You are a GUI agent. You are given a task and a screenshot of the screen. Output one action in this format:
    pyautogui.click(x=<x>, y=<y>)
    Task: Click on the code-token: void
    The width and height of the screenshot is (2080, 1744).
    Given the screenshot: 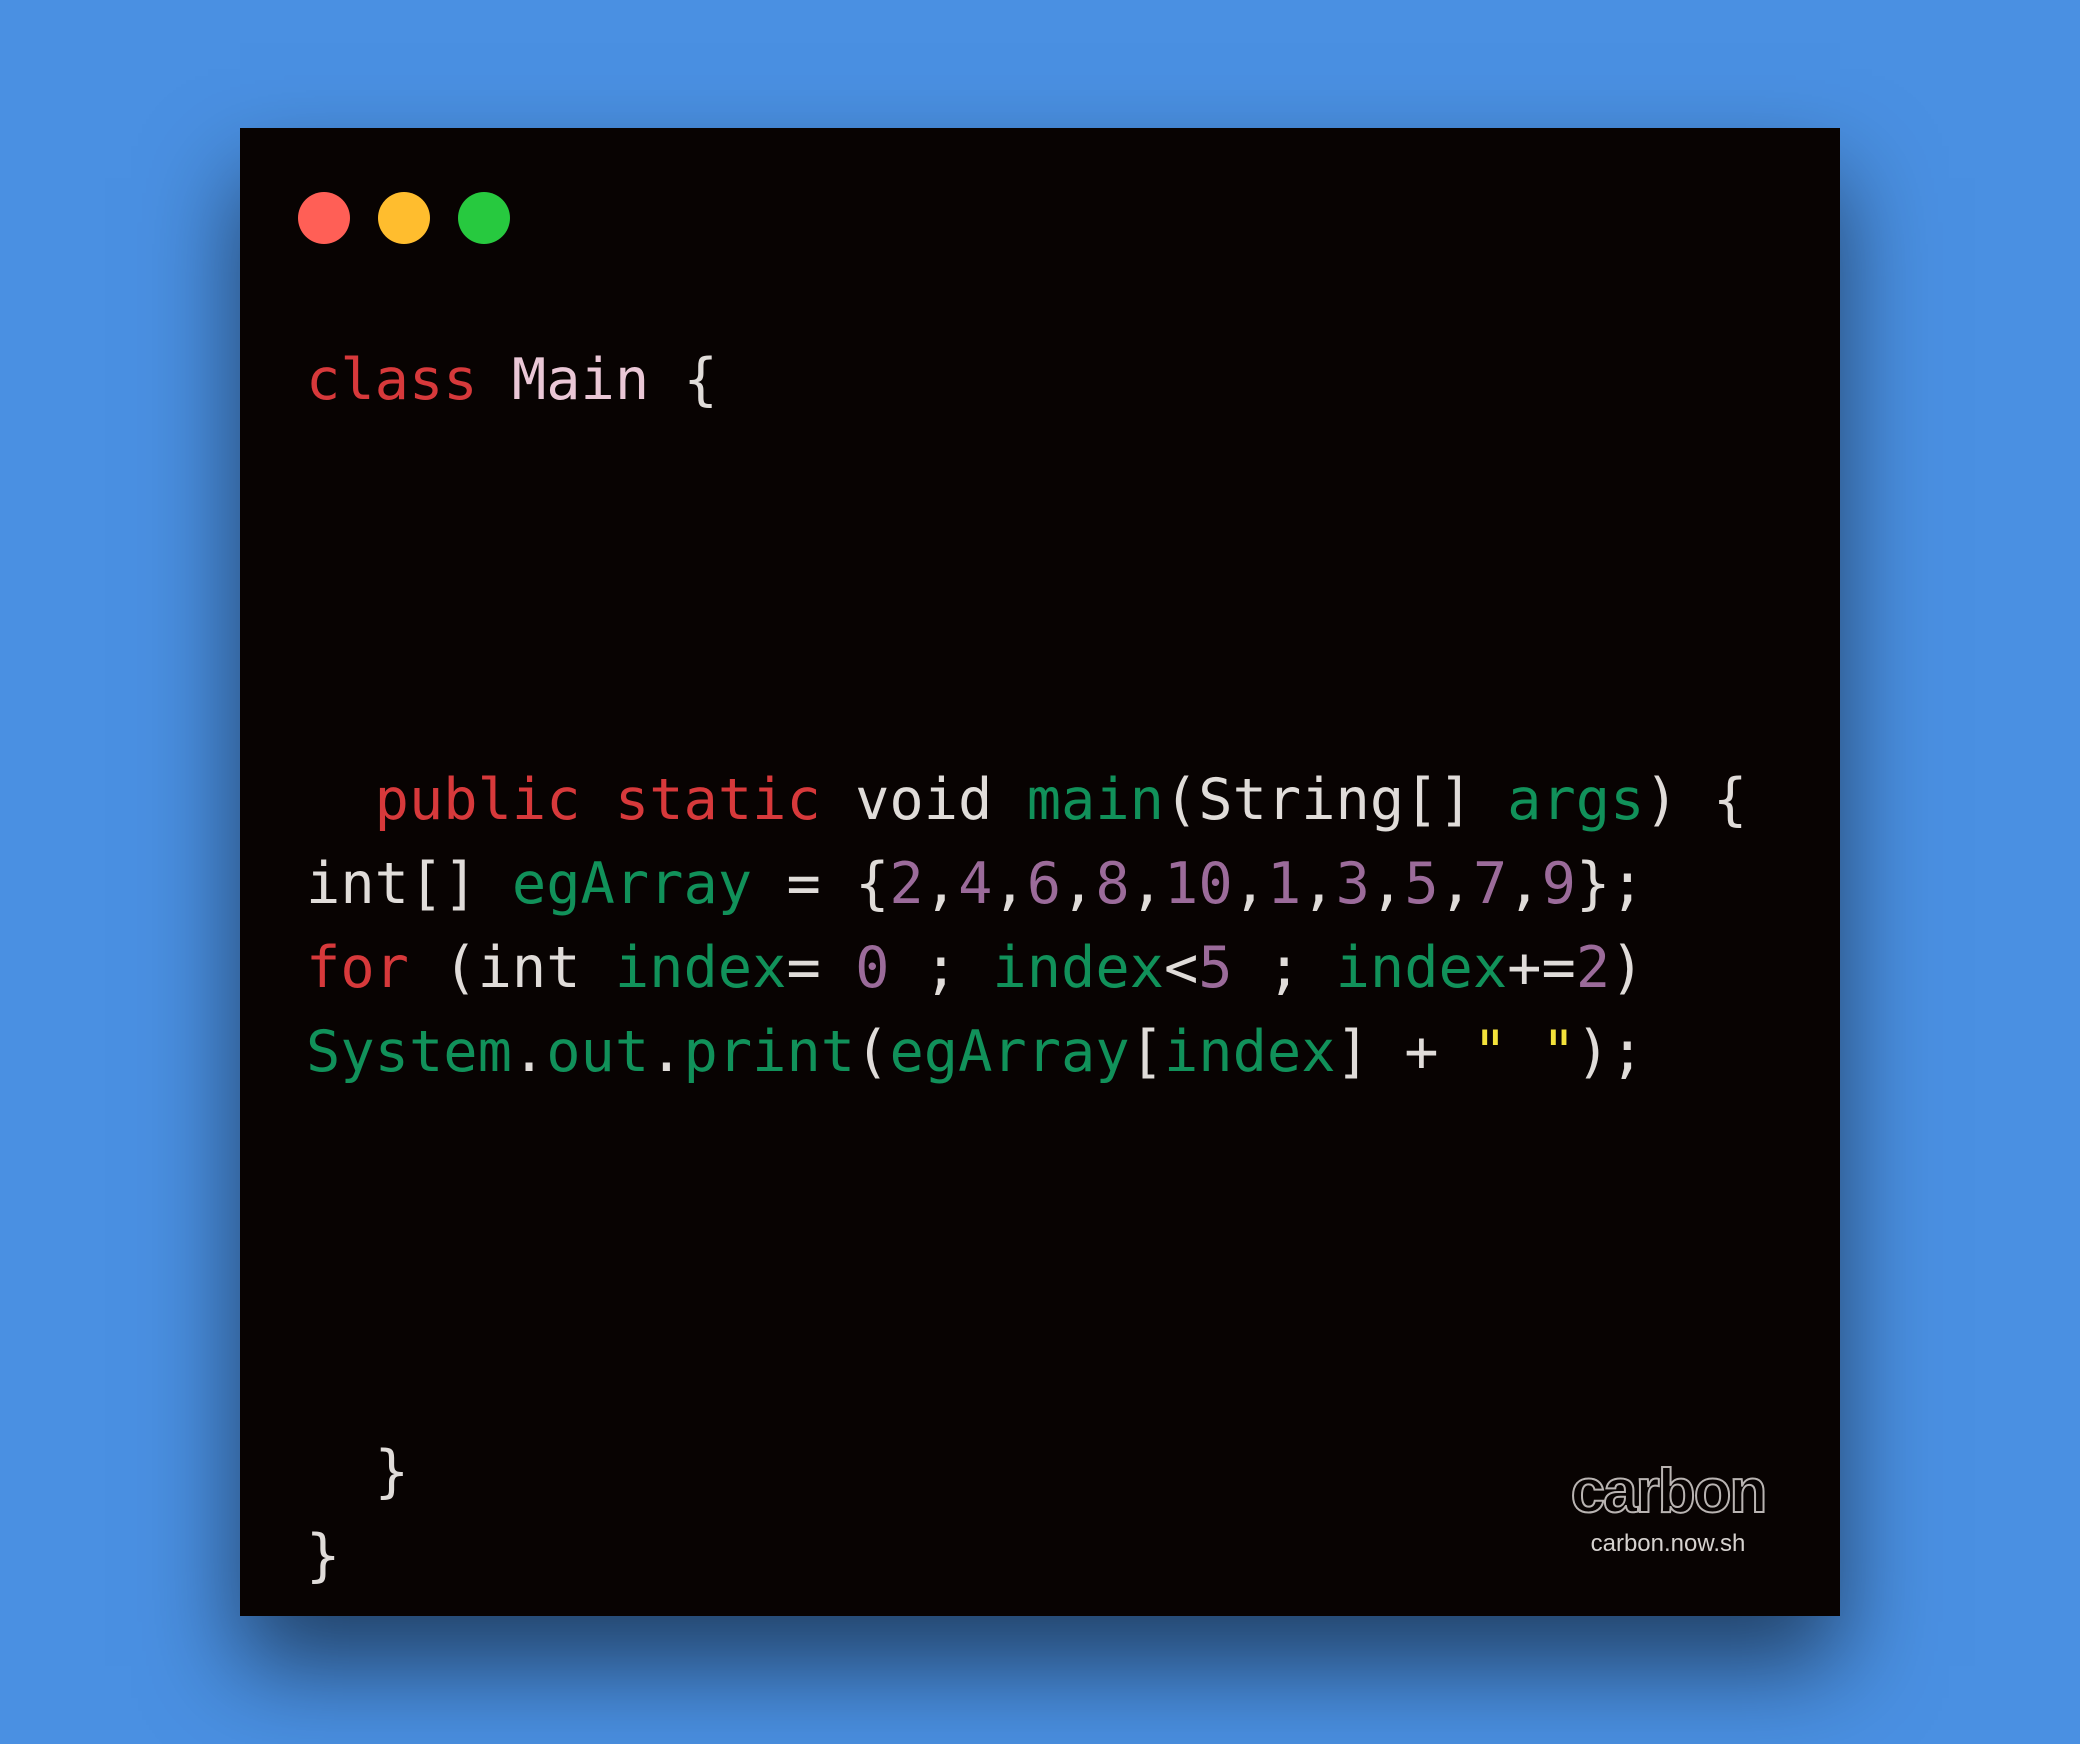 What is the action you would take?
    pyautogui.click(x=923, y=800)
    